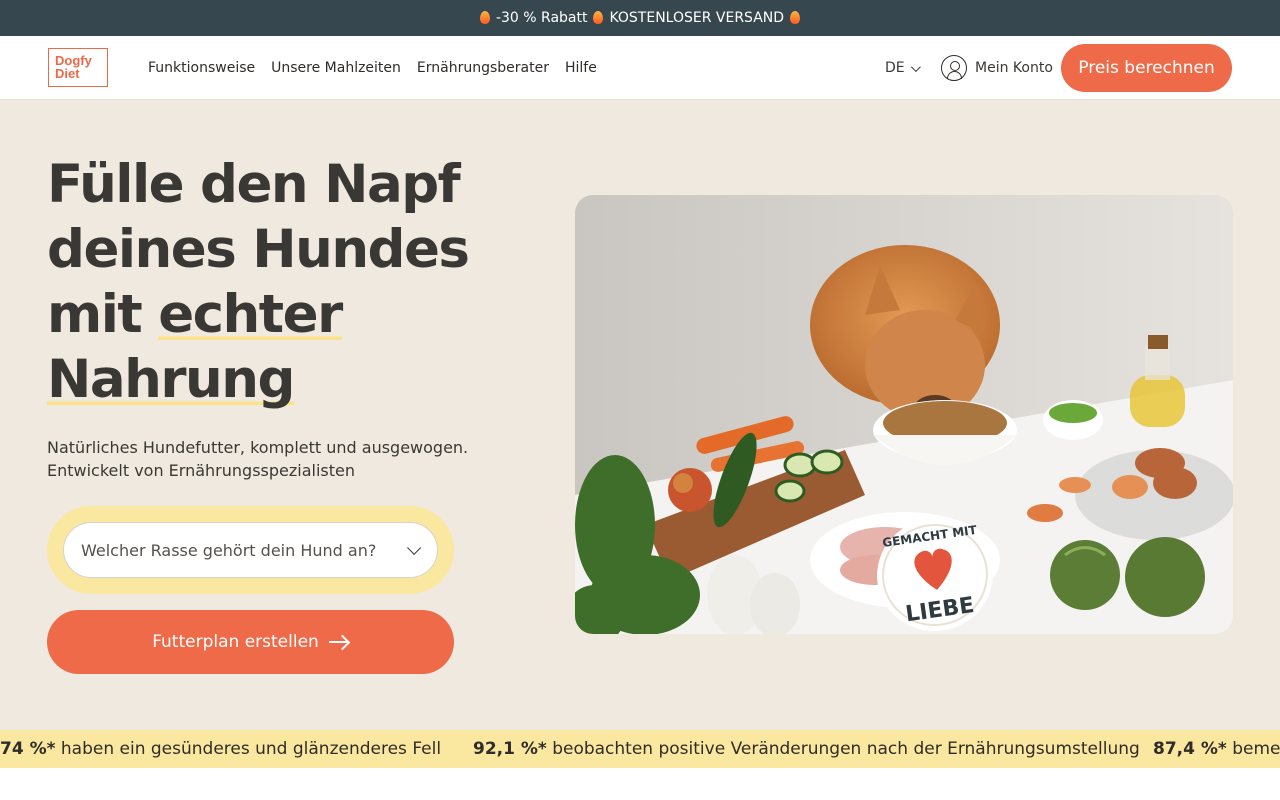 The height and width of the screenshot is (800, 1280). I want to click on ticker-value: 92,1 %*, so click(510, 749).